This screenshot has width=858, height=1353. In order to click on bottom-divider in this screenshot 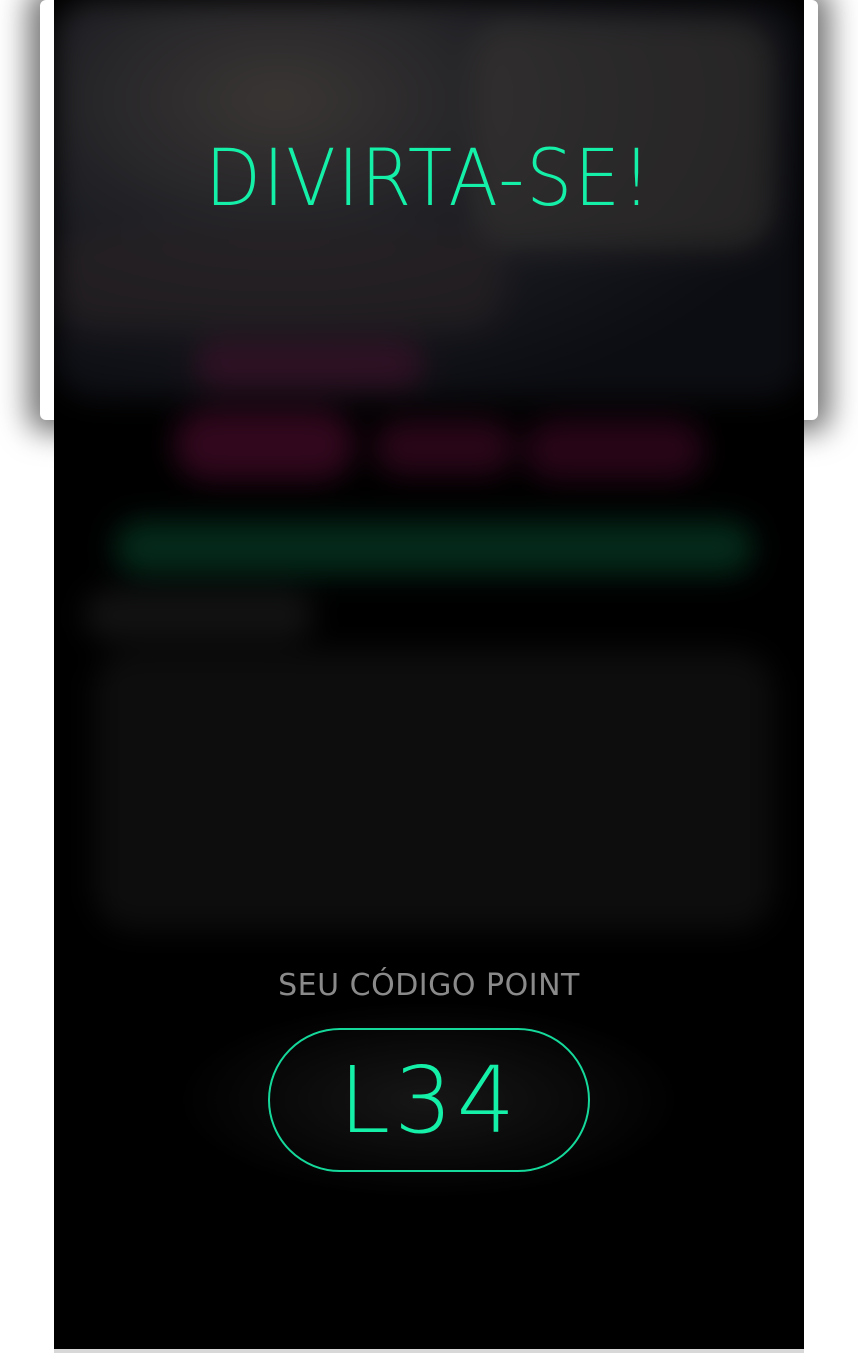, I will do `click(429, 1351)`.